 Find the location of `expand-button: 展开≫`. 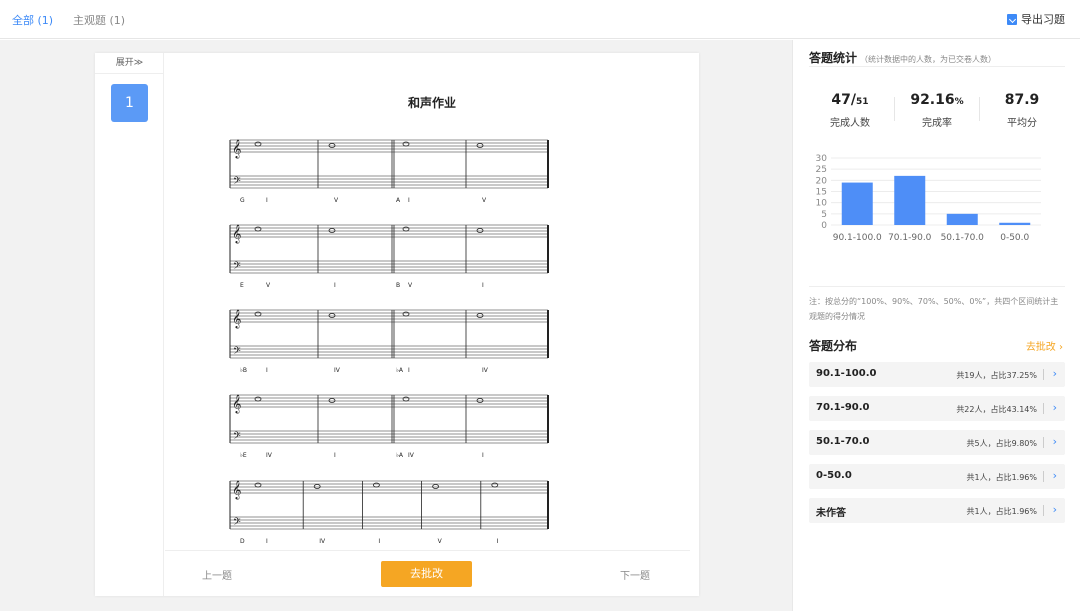

expand-button: 展开≫ is located at coordinates (129, 63).